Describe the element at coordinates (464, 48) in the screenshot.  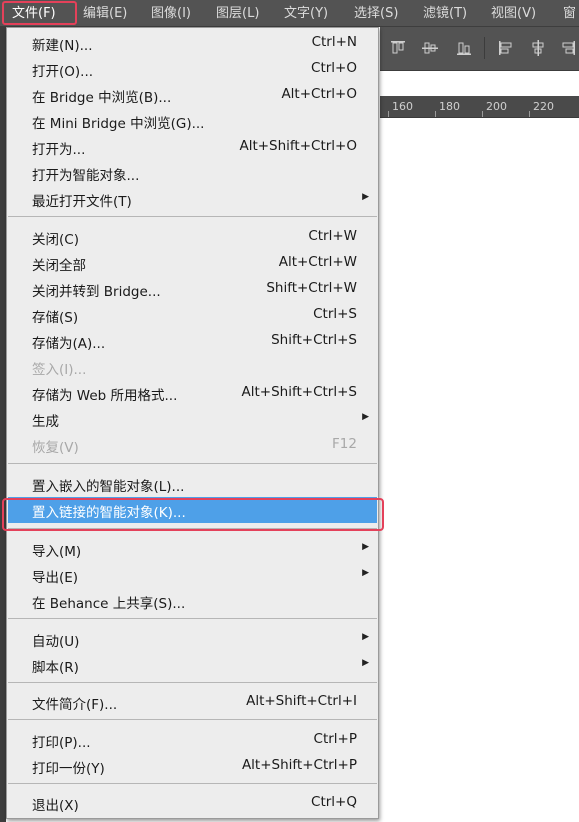
I see `align-bottom-icon` at that location.